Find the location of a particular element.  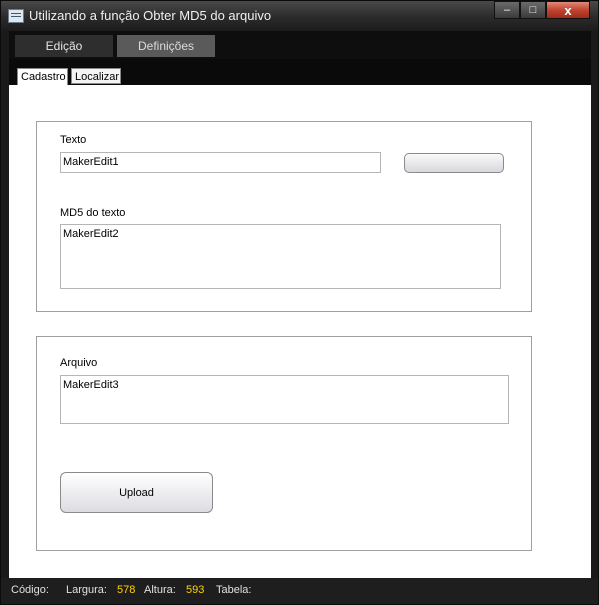

status-largura-label: Largura: is located at coordinates (86, 590).